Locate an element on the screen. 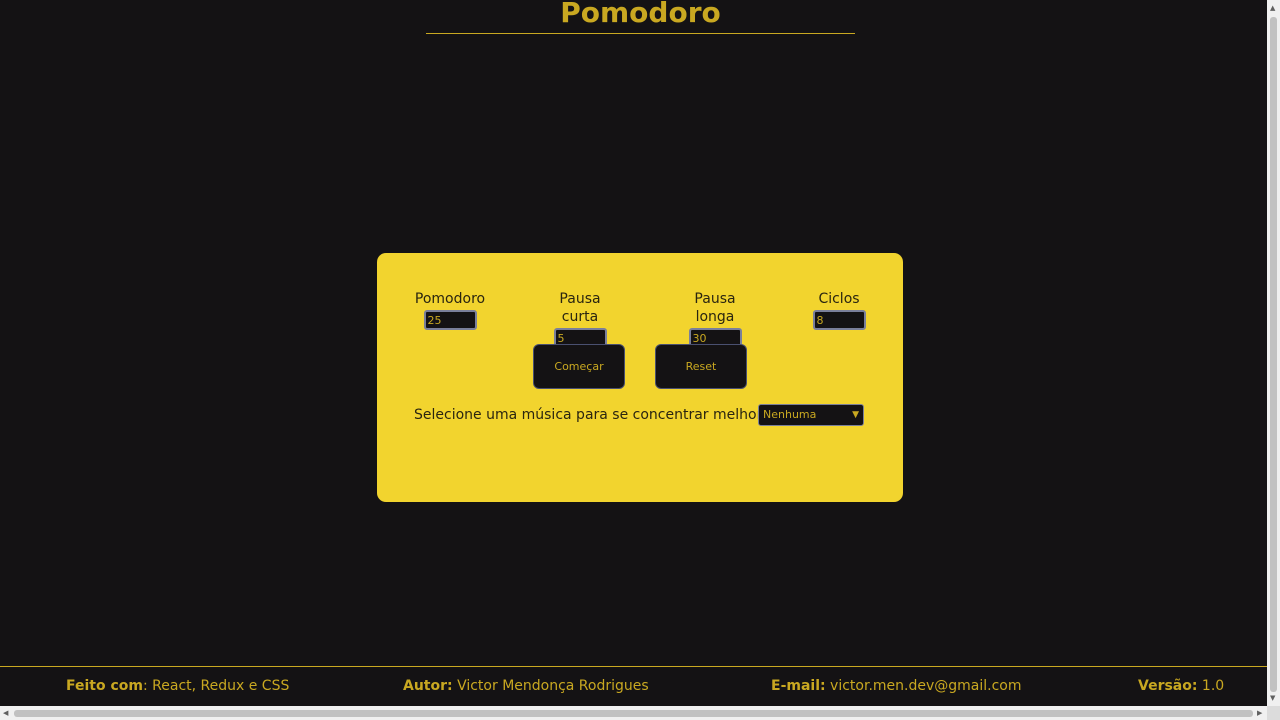  footer-version: Versão: 1.0 is located at coordinates (1181, 686).